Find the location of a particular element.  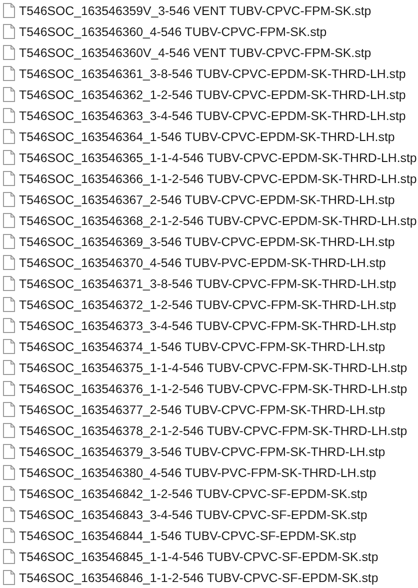

file-name: T546SOC_163546379_3-546 TUBV-CPVC-FPM-SK-THRD-LH.stp is located at coordinates (202, 451).